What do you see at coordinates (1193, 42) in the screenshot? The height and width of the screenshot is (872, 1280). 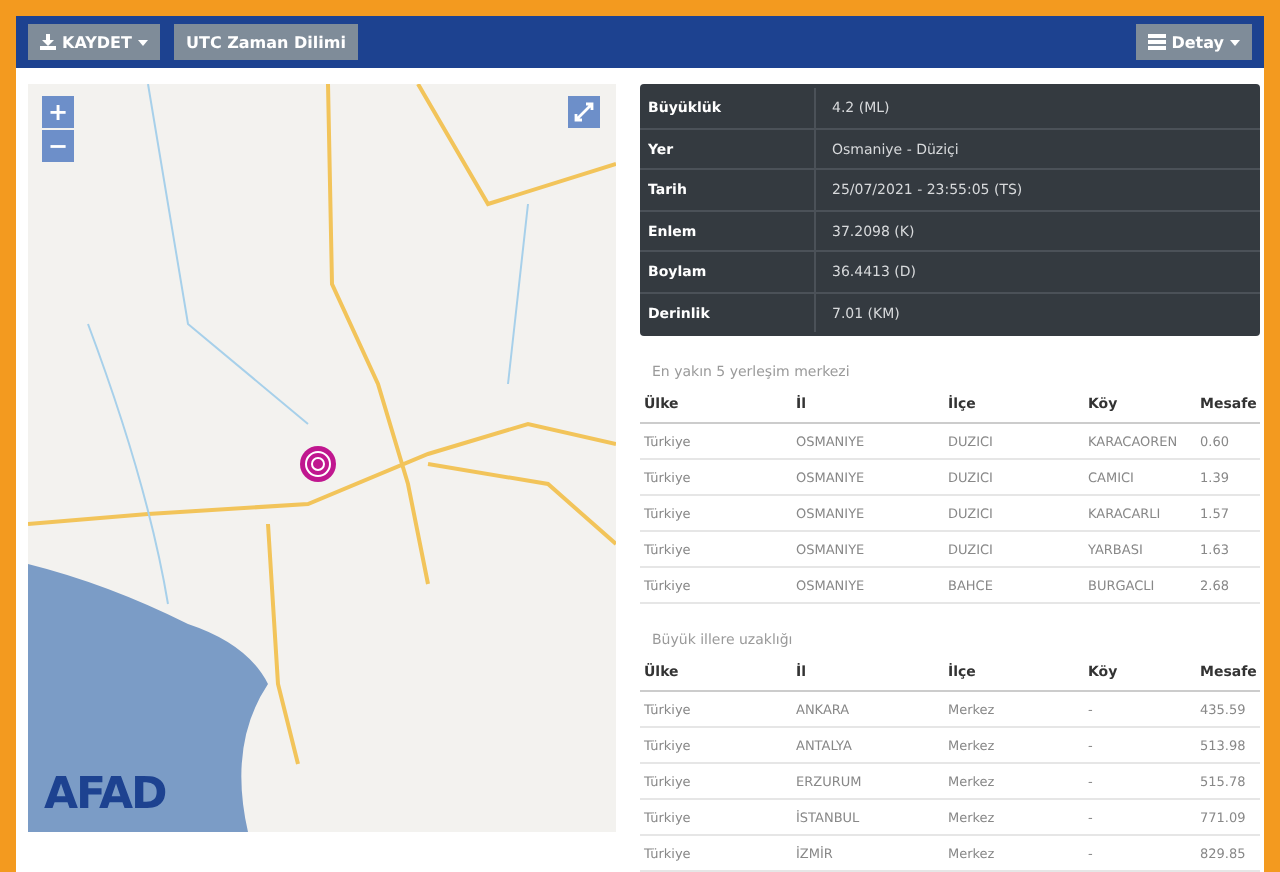 I see `detail-button: Detay` at bounding box center [1193, 42].